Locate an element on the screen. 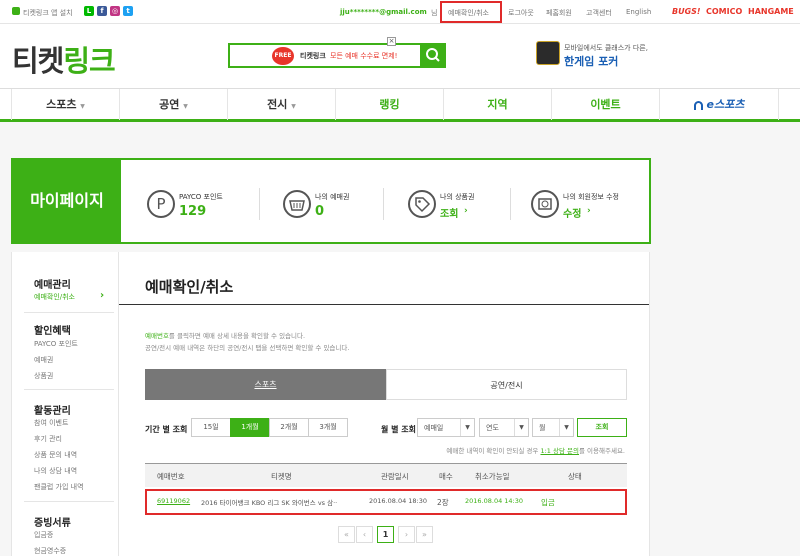 This screenshot has height=556, width=800. next-page-button: › is located at coordinates (406, 534).